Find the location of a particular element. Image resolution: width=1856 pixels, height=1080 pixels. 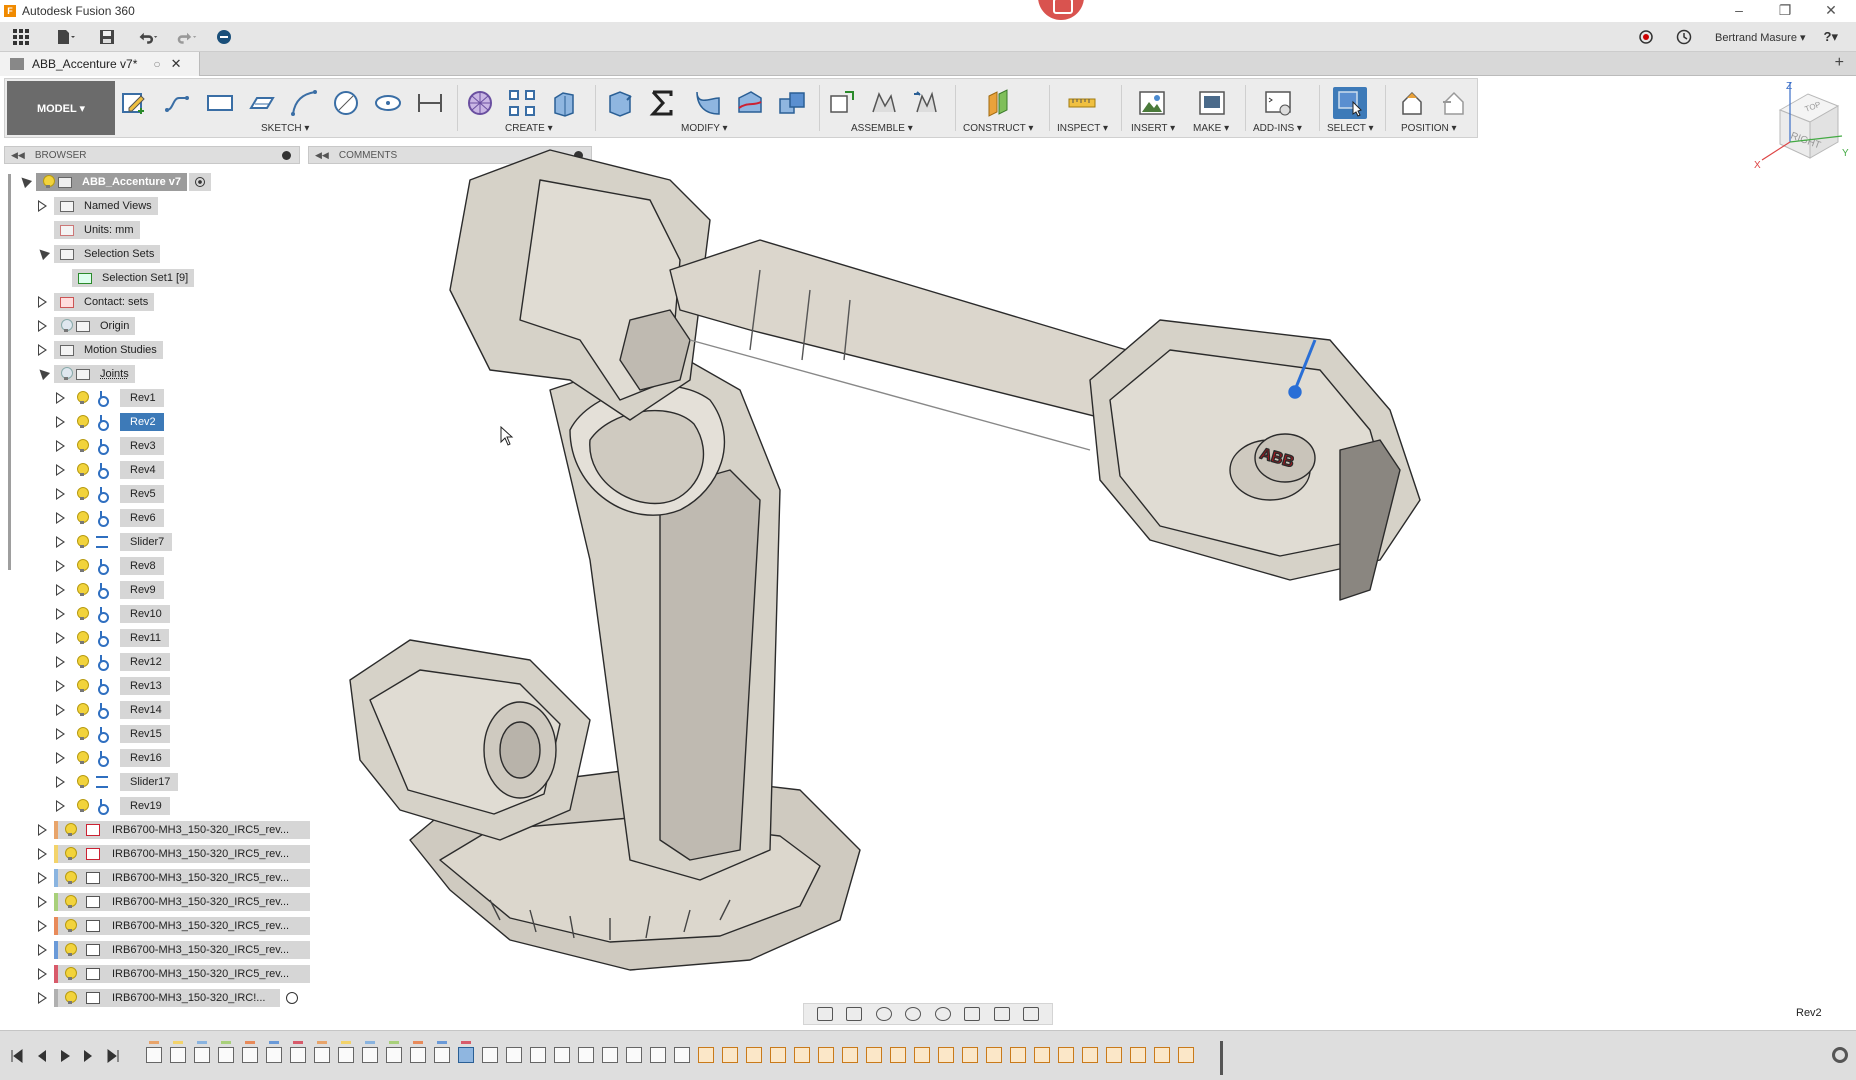

tree-row-joint: Rev4 is located at coordinates (110, 470).